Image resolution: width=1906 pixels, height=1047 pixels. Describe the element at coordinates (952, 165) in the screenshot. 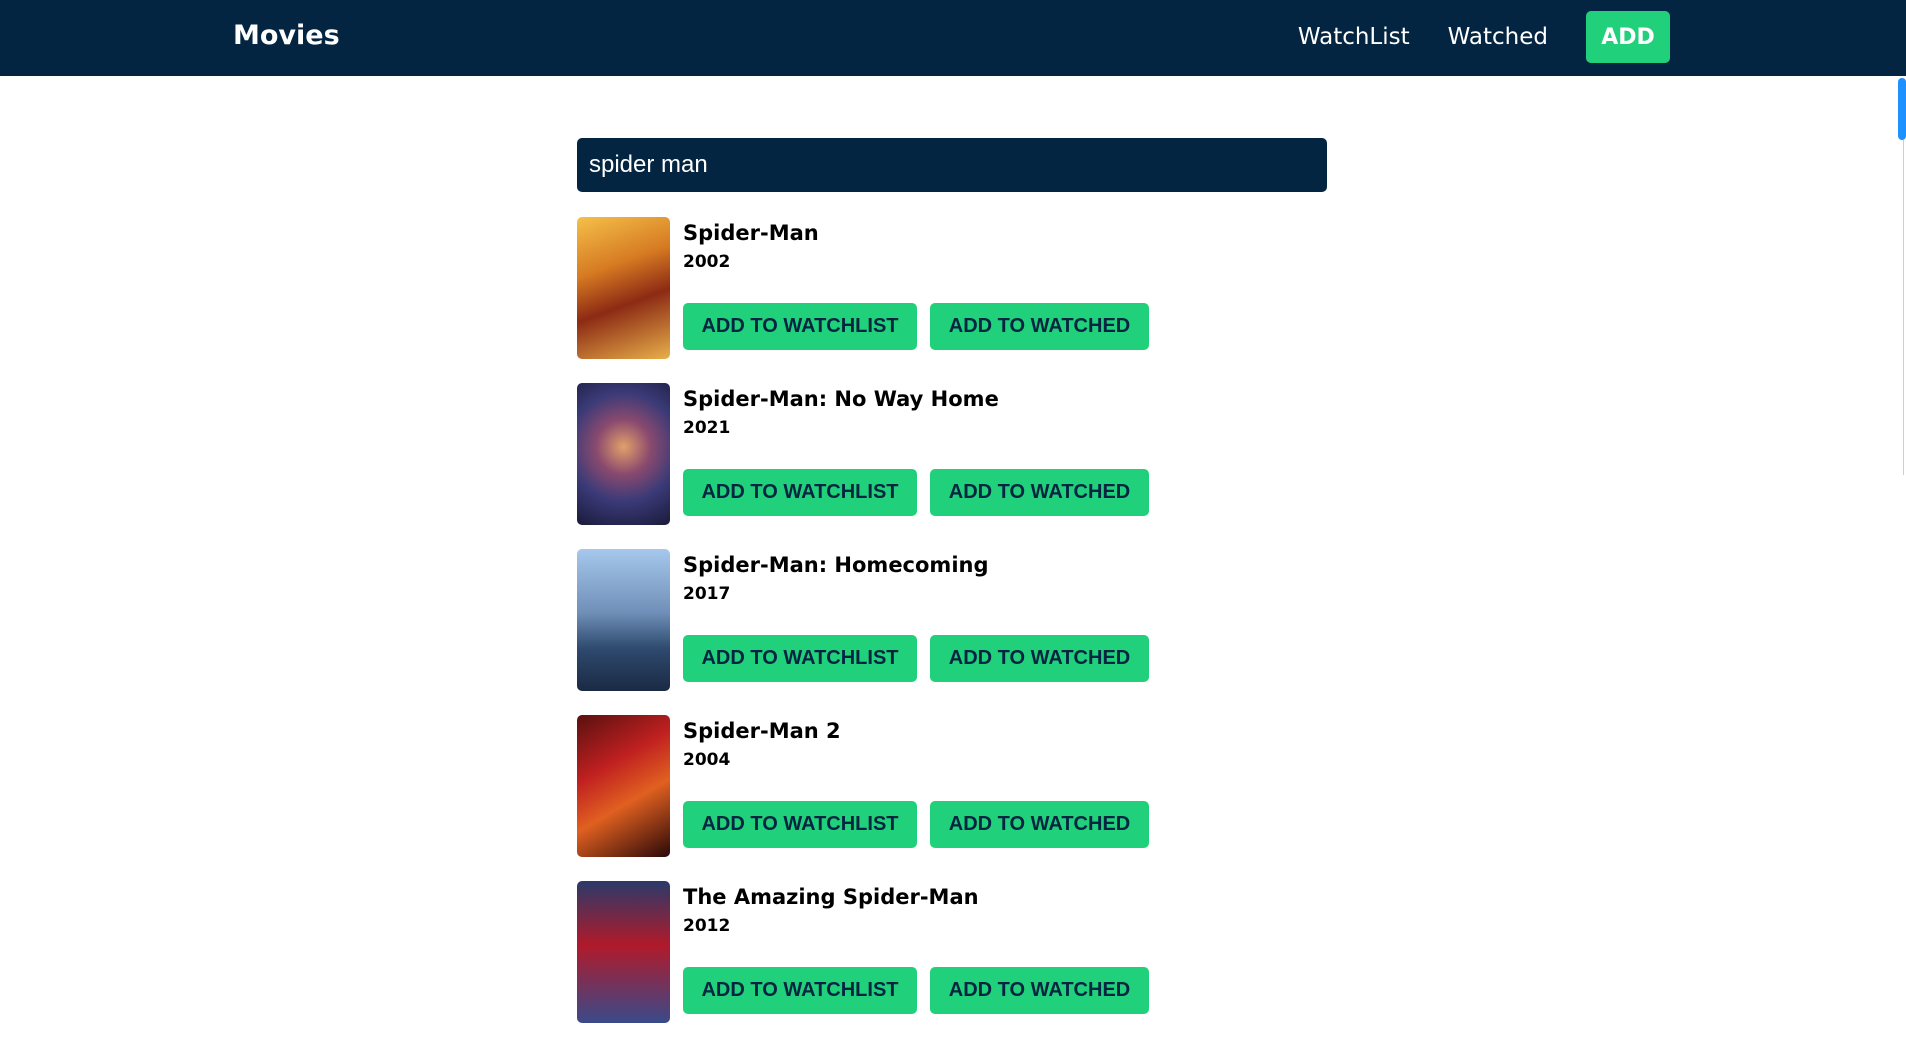

I see `search-input` at that location.